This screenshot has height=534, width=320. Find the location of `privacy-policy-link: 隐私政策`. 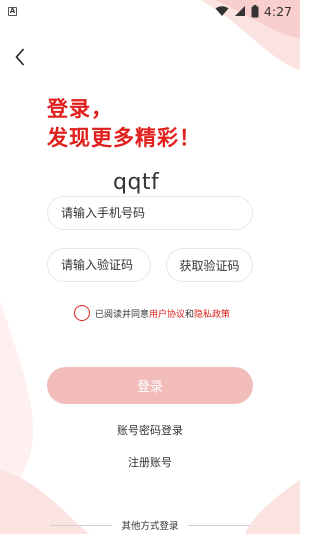

privacy-policy-link: 隐私政策 is located at coordinates (212, 313).